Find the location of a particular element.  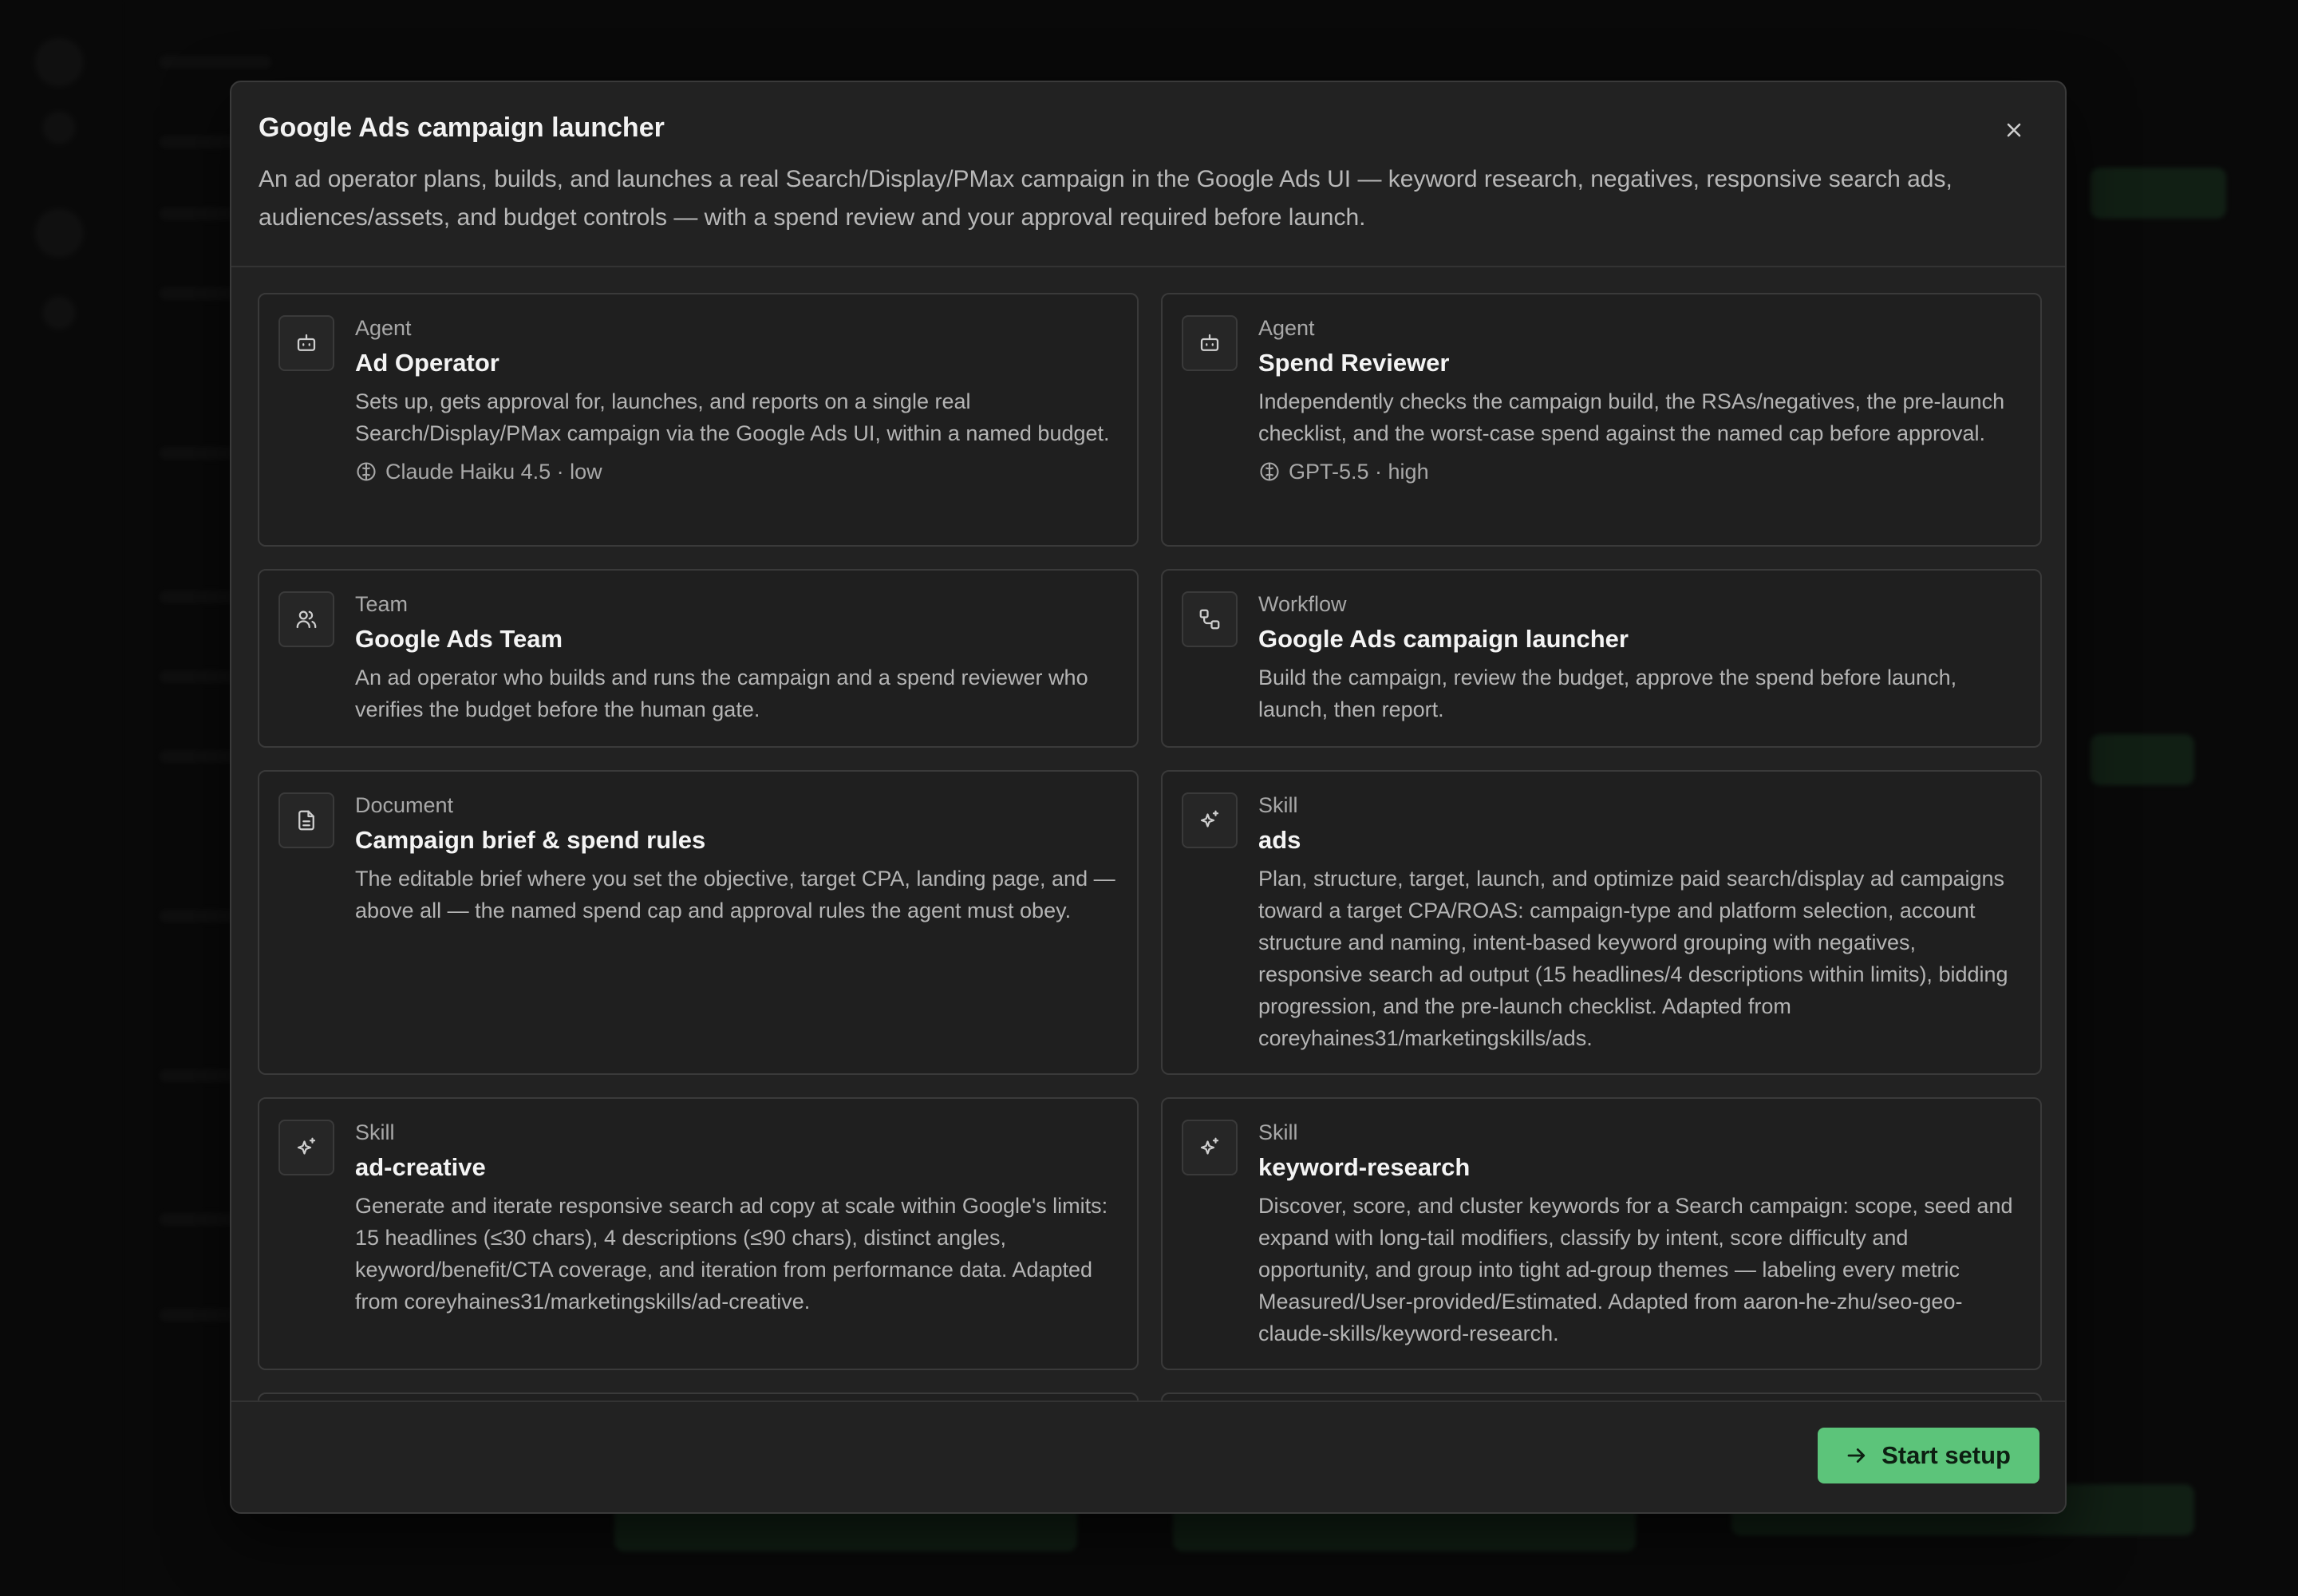

card-model: Claude Haiku 4.5 · low is located at coordinates (737, 471).